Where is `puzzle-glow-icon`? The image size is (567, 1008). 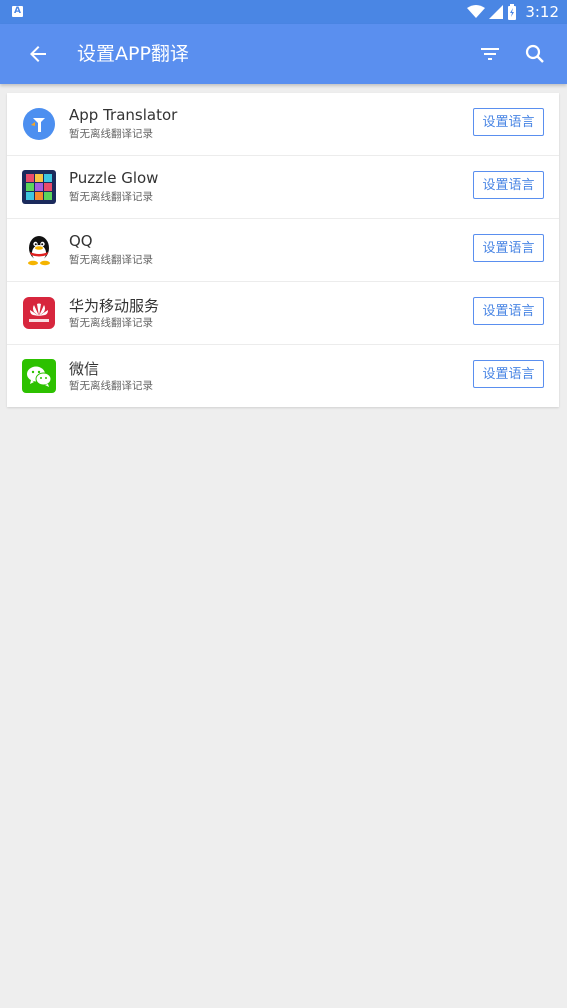
puzzle-glow-icon is located at coordinates (39, 187).